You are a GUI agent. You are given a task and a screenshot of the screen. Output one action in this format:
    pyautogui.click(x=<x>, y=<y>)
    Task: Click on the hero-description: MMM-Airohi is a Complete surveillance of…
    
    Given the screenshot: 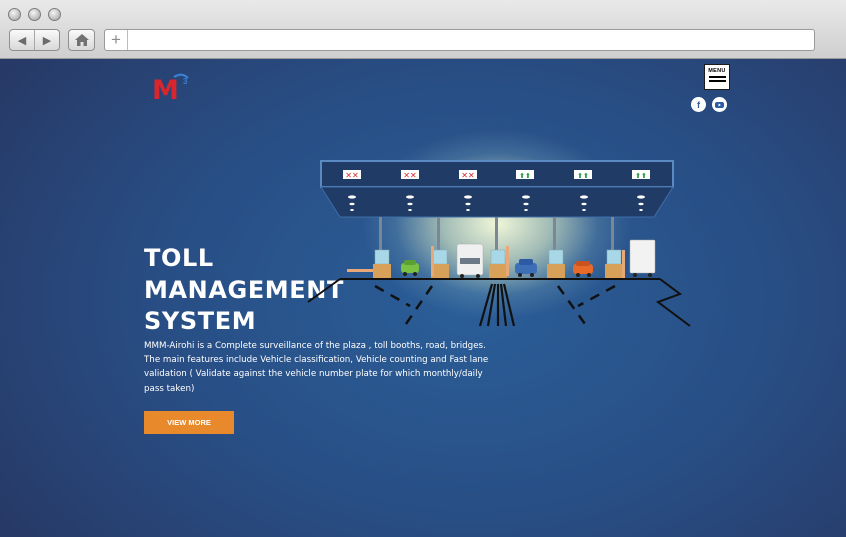 What is the action you would take?
    pyautogui.click(x=316, y=367)
    